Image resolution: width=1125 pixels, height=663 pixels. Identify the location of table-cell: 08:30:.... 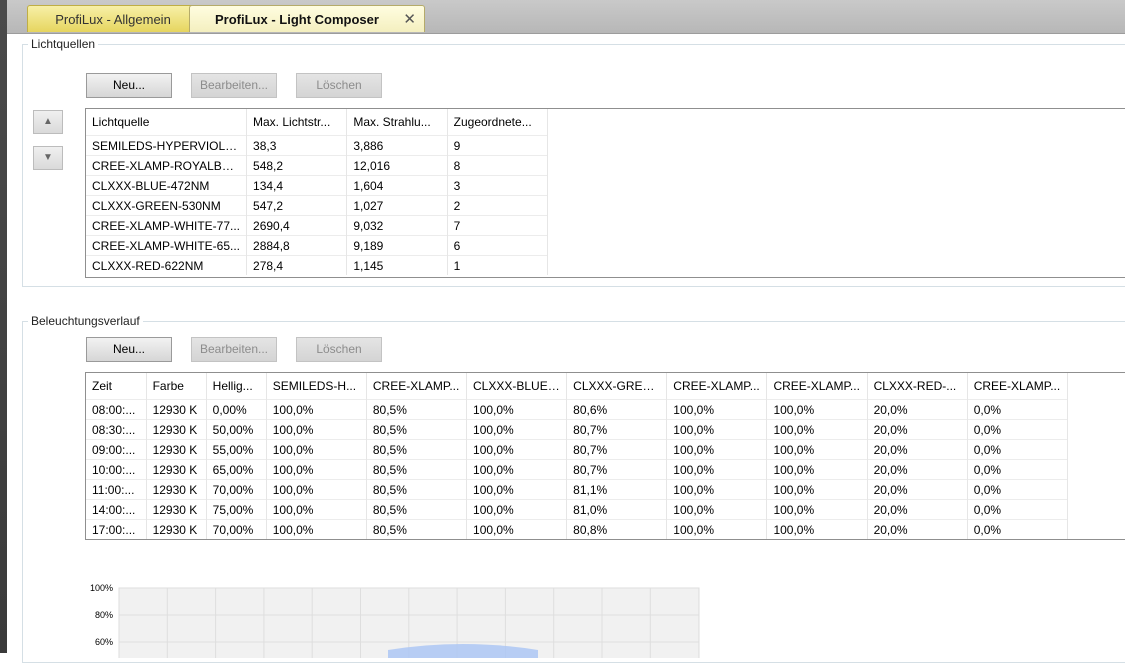
(116, 429).